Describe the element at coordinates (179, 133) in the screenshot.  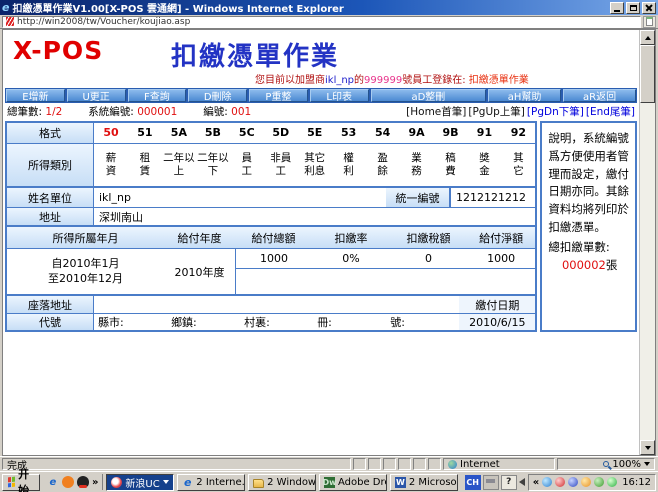
I see `format-code-5a: 5A` at that location.